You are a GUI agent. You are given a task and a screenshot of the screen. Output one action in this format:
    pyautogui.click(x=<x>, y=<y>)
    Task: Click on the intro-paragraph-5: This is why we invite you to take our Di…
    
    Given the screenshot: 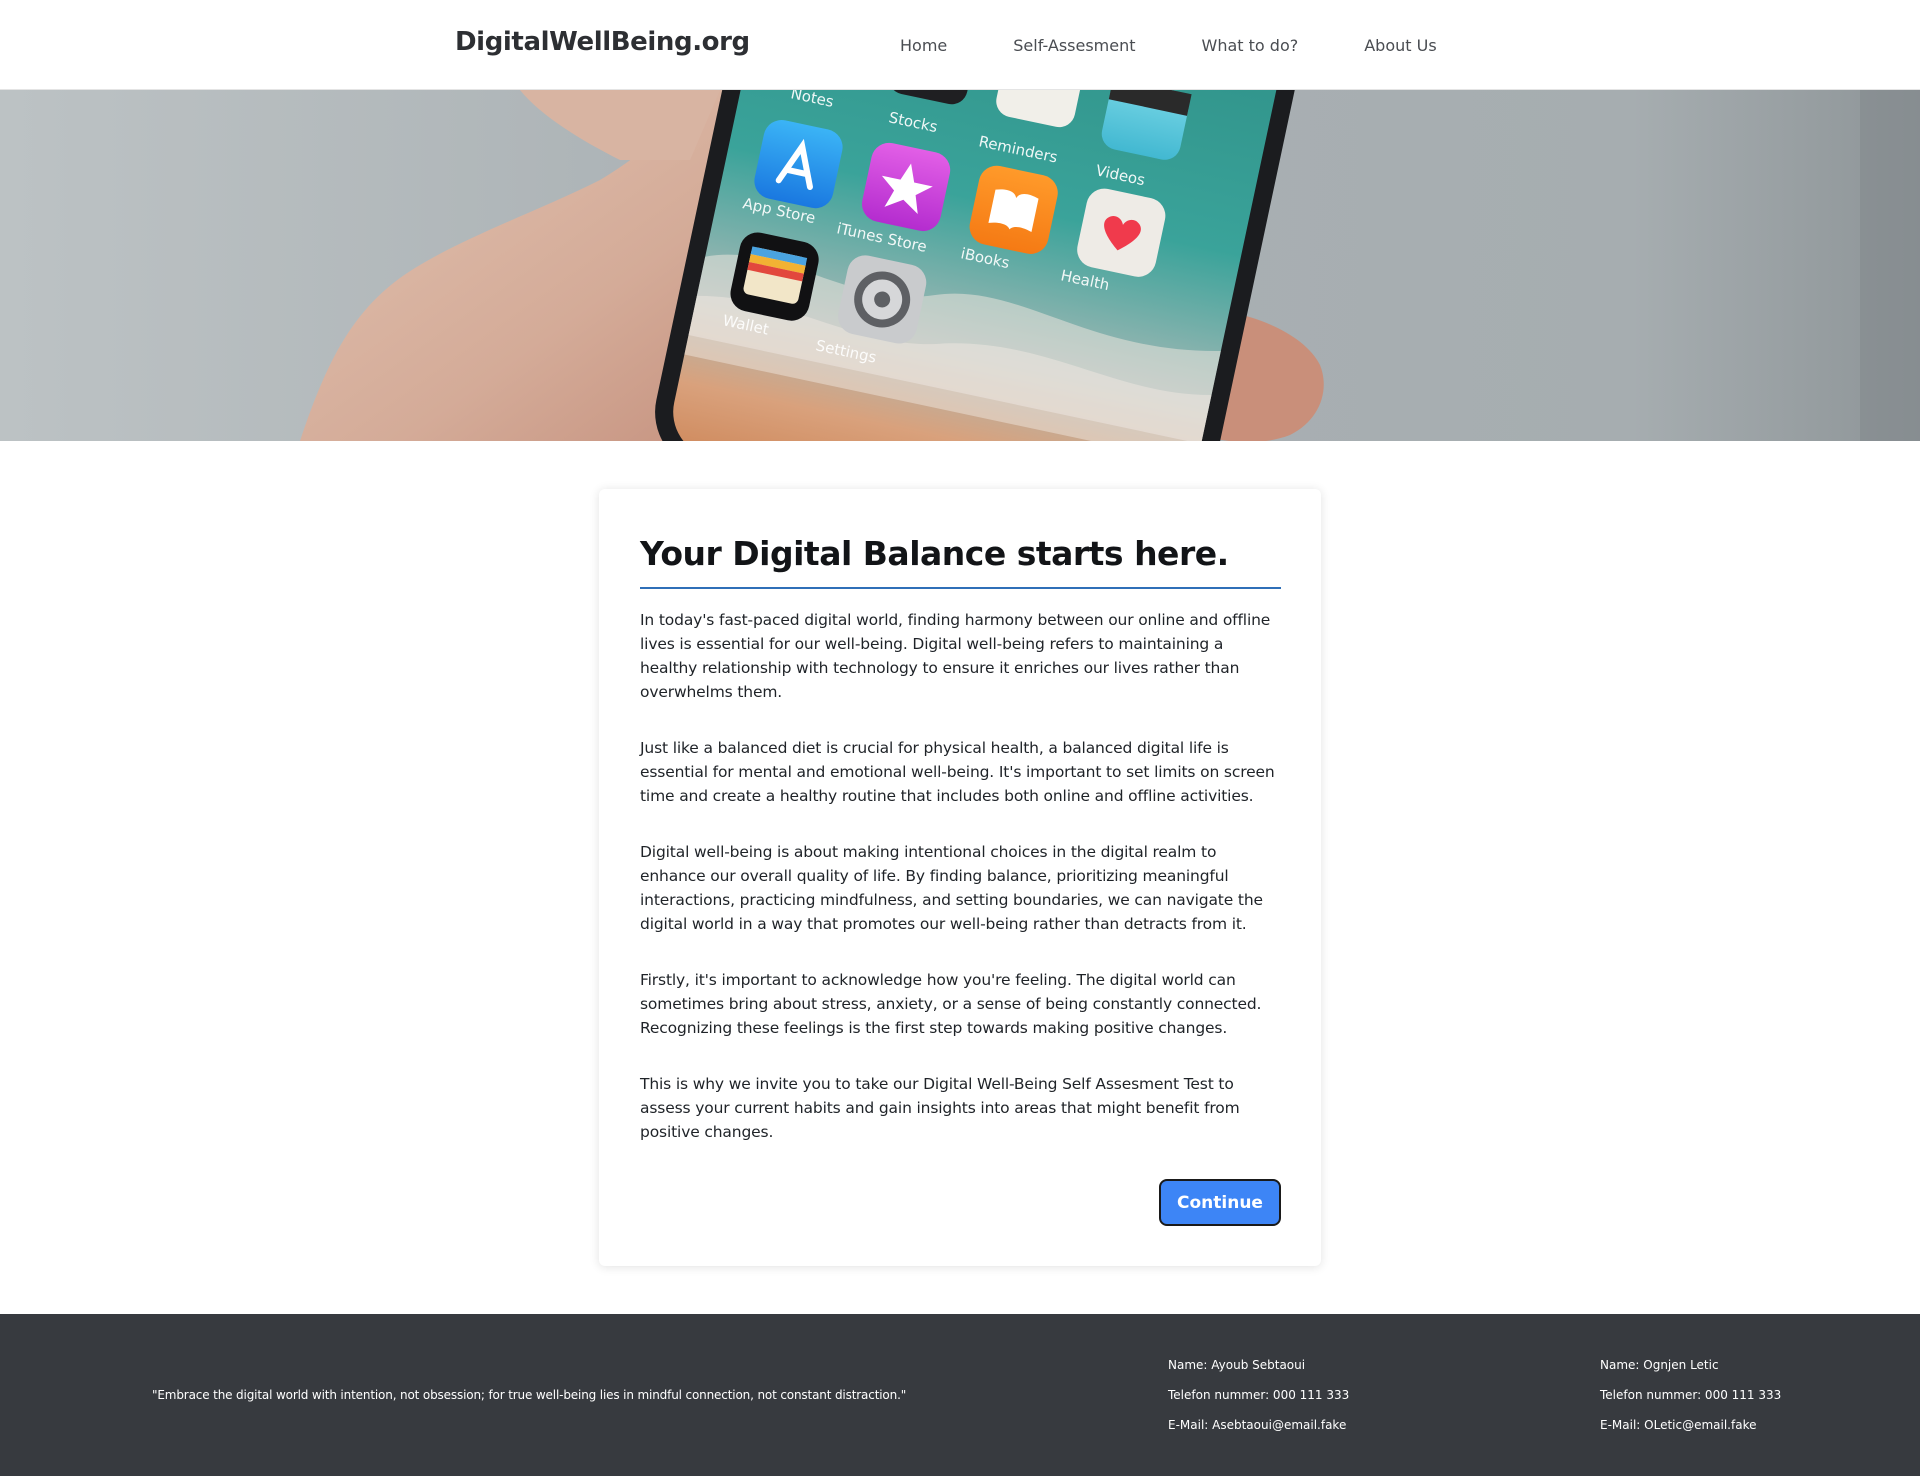 What is the action you would take?
    pyautogui.click(x=940, y=1108)
    